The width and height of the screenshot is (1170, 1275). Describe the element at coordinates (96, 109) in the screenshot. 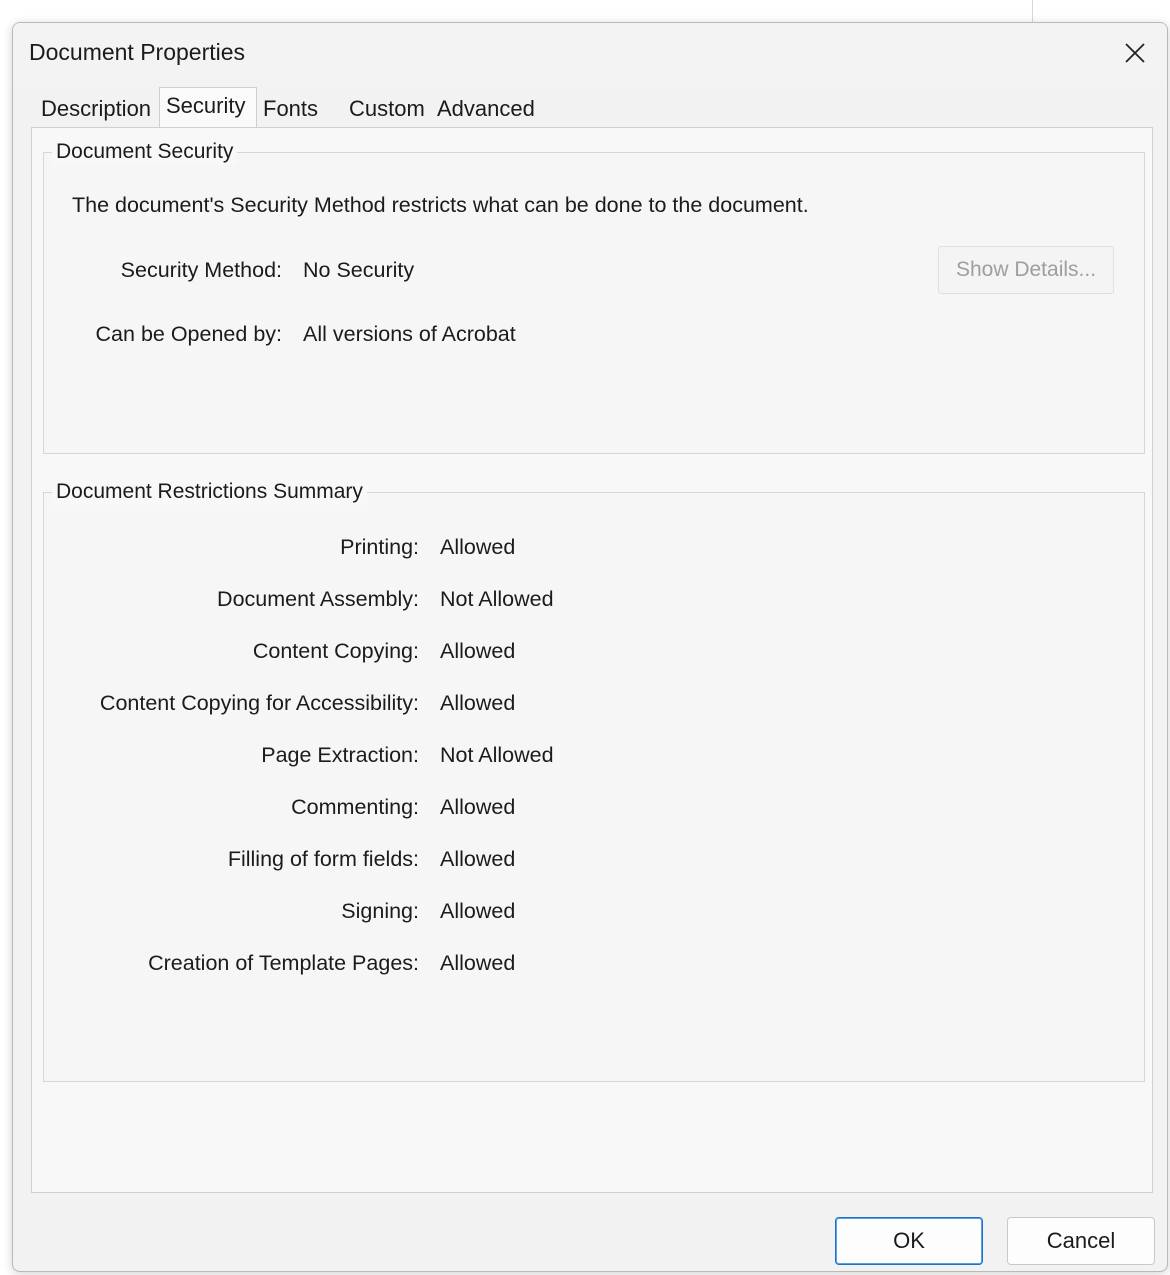

I see `tab-description: Description` at that location.